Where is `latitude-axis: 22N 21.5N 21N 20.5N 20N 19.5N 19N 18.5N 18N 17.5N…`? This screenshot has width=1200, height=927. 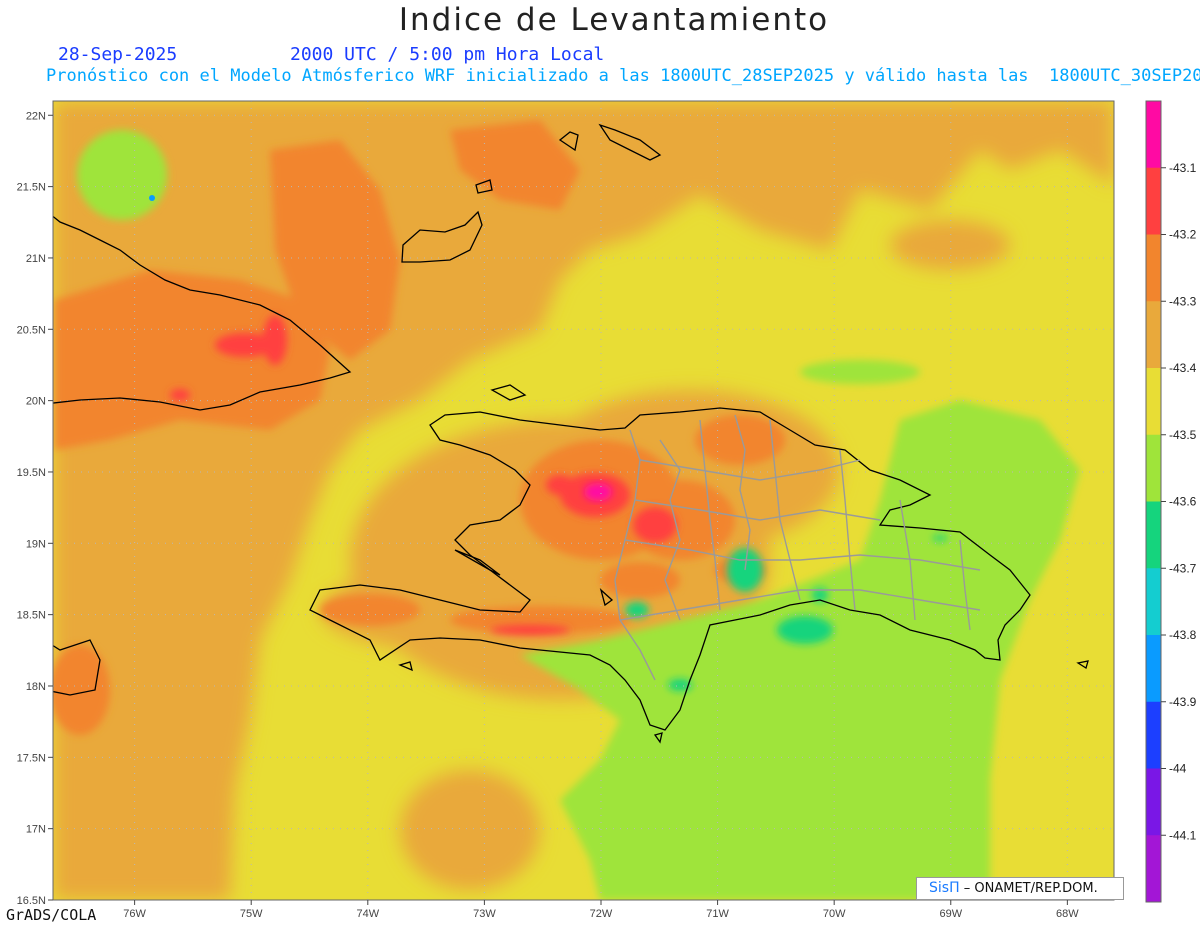 latitude-axis: 22N 21.5N 21N 20.5N 20N 19.5N 19N 18.5N 18N 17.5N… is located at coordinates (35, 508).